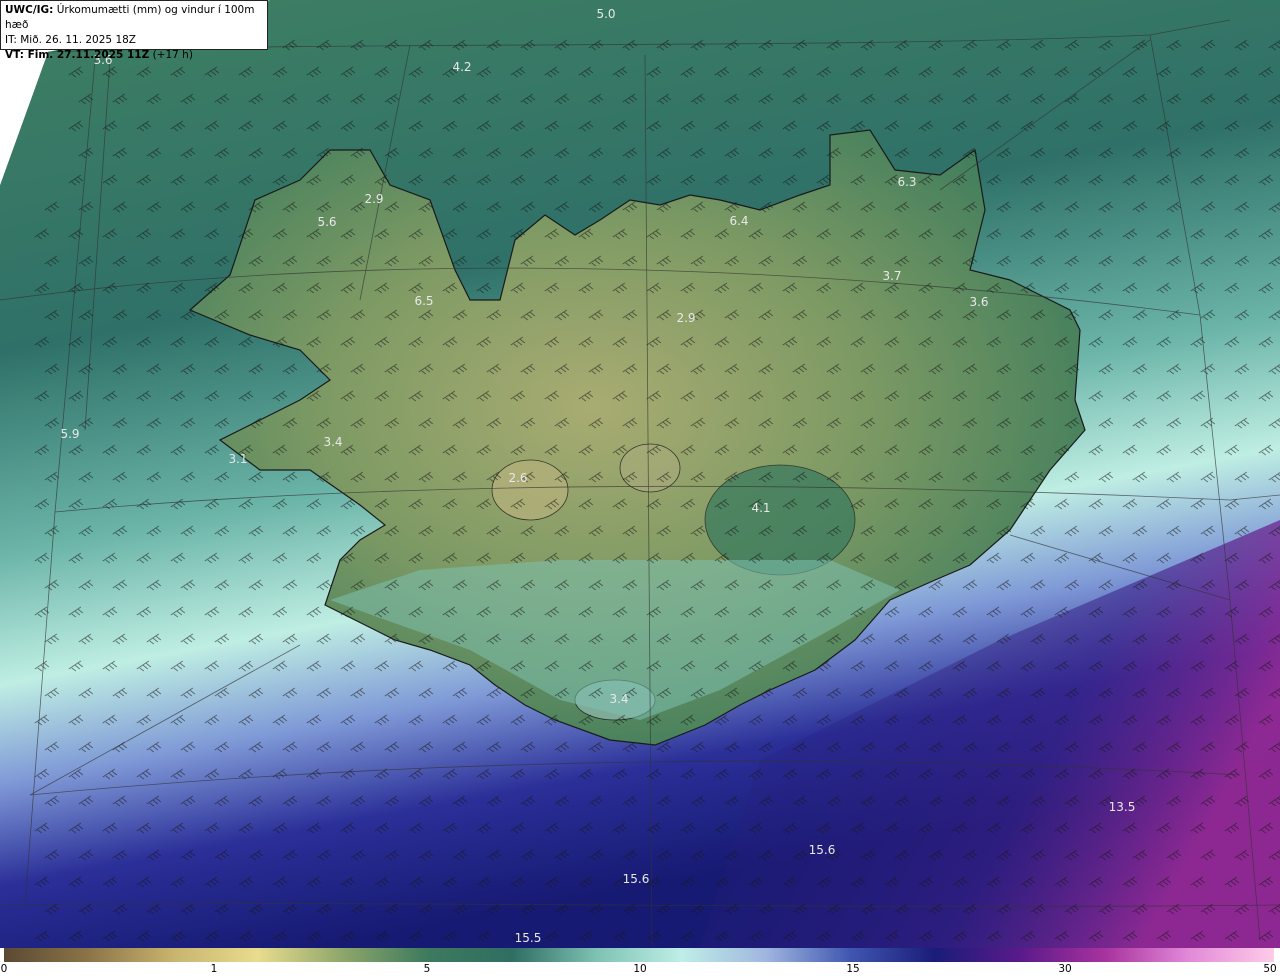  Describe the element at coordinates (530, 490) in the screenshot. I see `glacier-langjokull` at that location.